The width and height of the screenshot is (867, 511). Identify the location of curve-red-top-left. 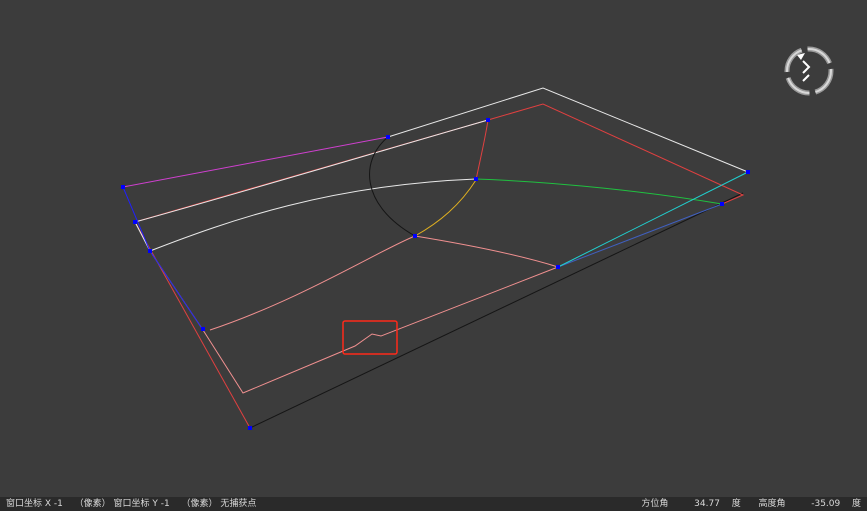
(261, 179).